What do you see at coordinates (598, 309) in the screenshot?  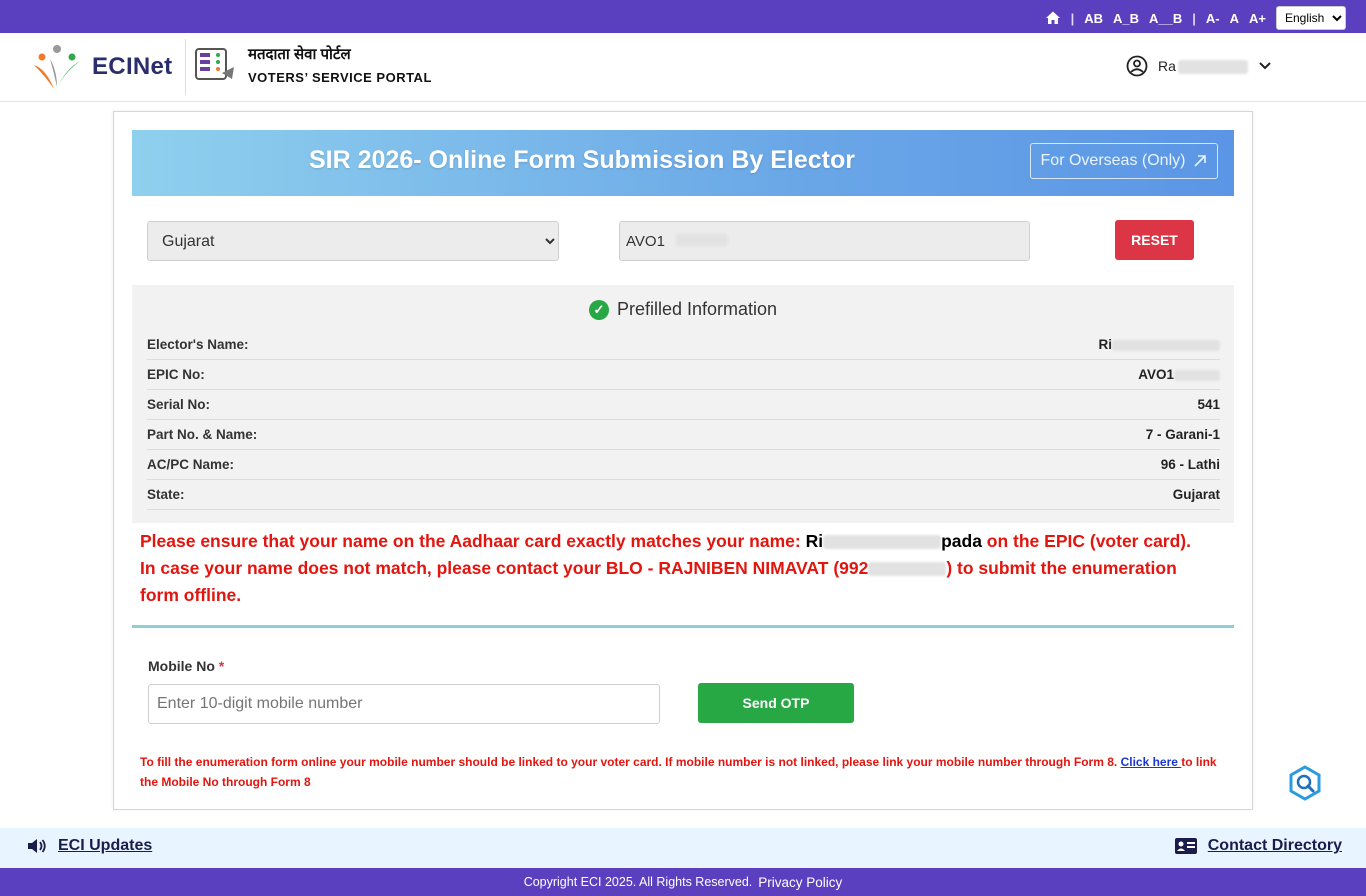 I see `check-circle-icon: ✓` at bounding box center [598, 309].